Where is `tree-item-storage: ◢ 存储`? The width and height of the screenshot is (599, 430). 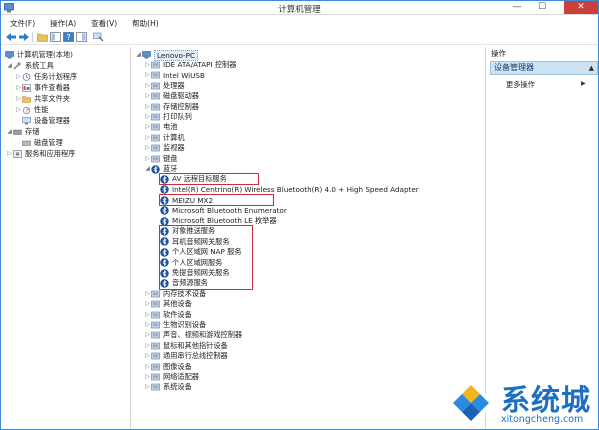
tree-item-storage: ◢ 存储 is located at coordinates (22, 132).